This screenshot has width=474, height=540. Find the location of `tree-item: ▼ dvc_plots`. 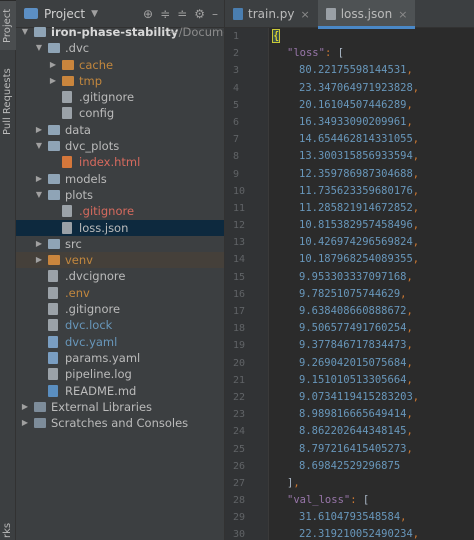

tree-item: ▼ dvc_plots is located at coordinates (120, 146).